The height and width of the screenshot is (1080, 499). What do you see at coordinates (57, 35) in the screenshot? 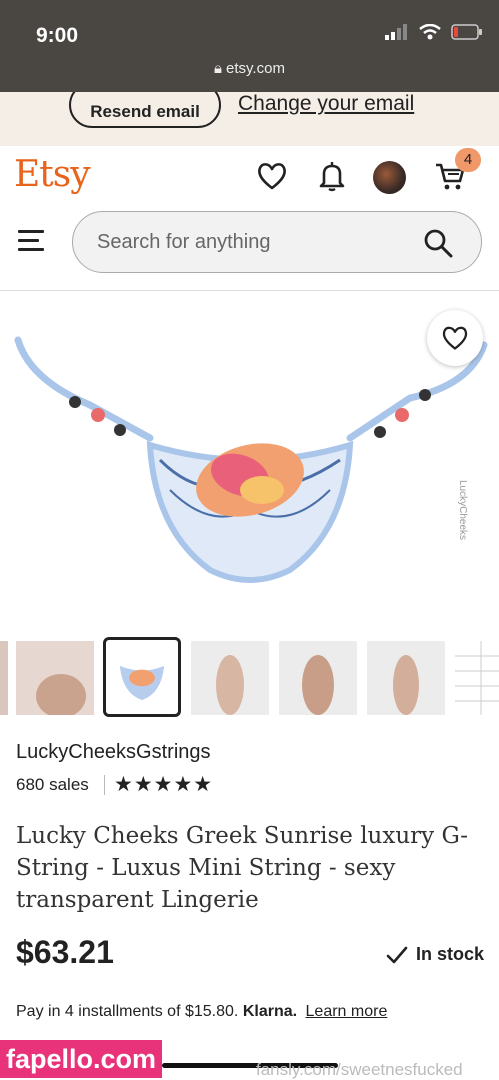
I see `clock: 9:00` at bounding box center [57, 35].